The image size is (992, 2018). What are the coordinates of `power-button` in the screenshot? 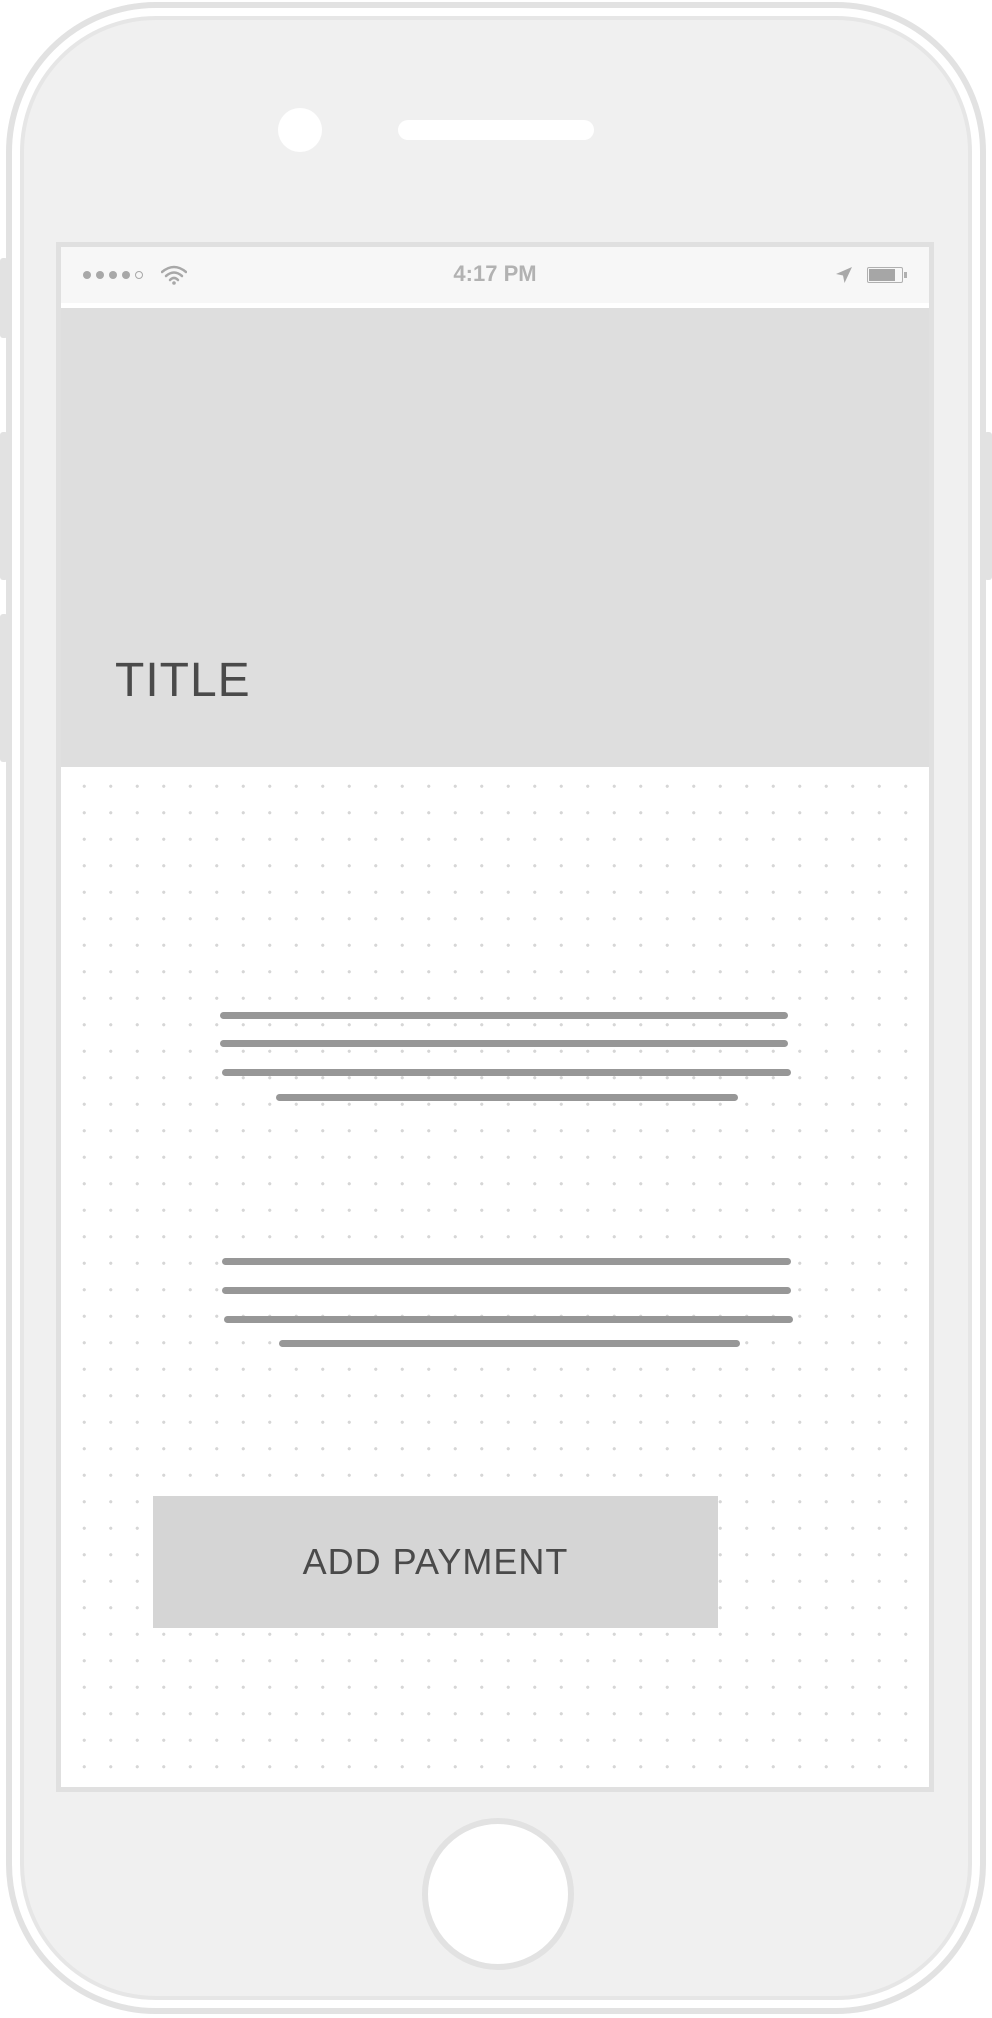 It's located at (988, 506).